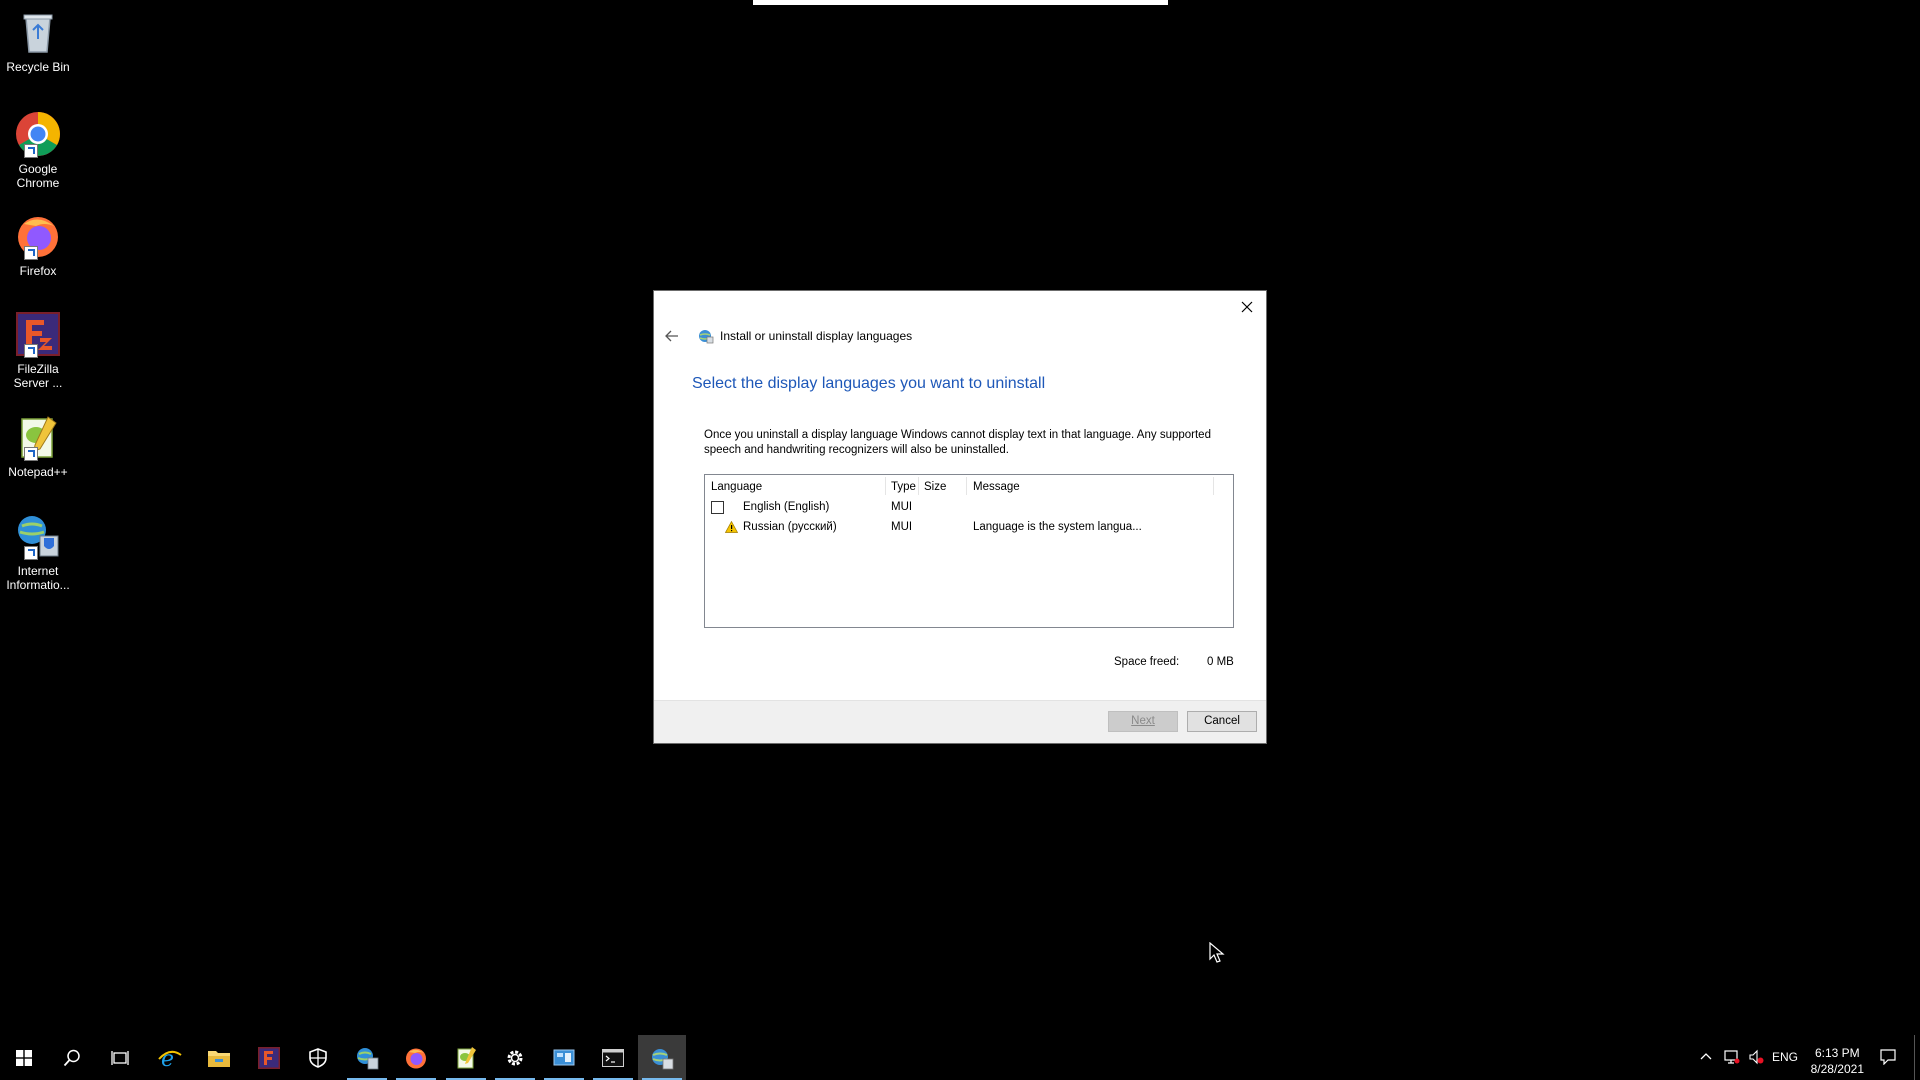 Image resolution: width=1920 pixels, height=1080 pixels. What do you see at coordinates (1785, 1057) in the screenshot?
I see `input-language-indicator: ENG` at bounding box center [1785, 1057].